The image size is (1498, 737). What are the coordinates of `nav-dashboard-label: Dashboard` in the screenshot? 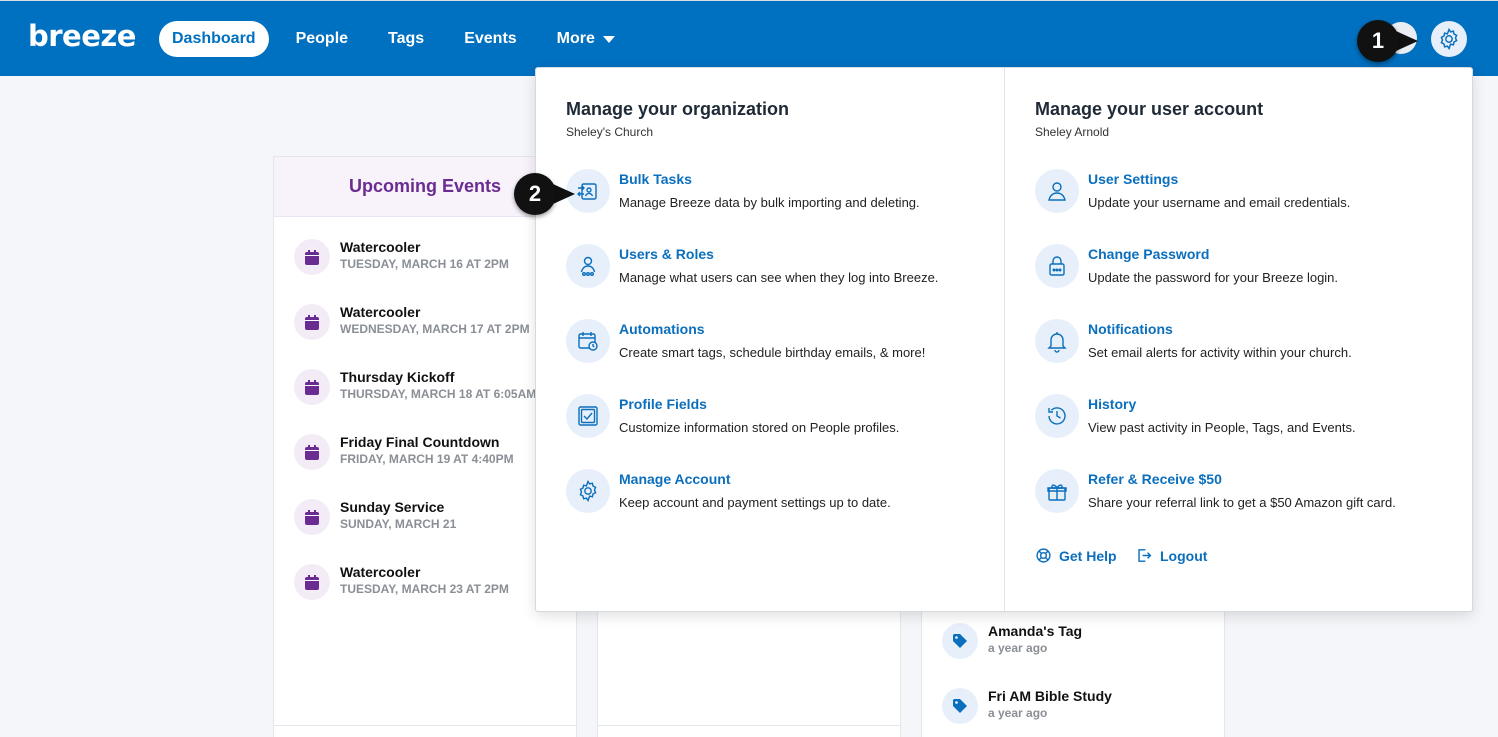 It's located at (214, 38).